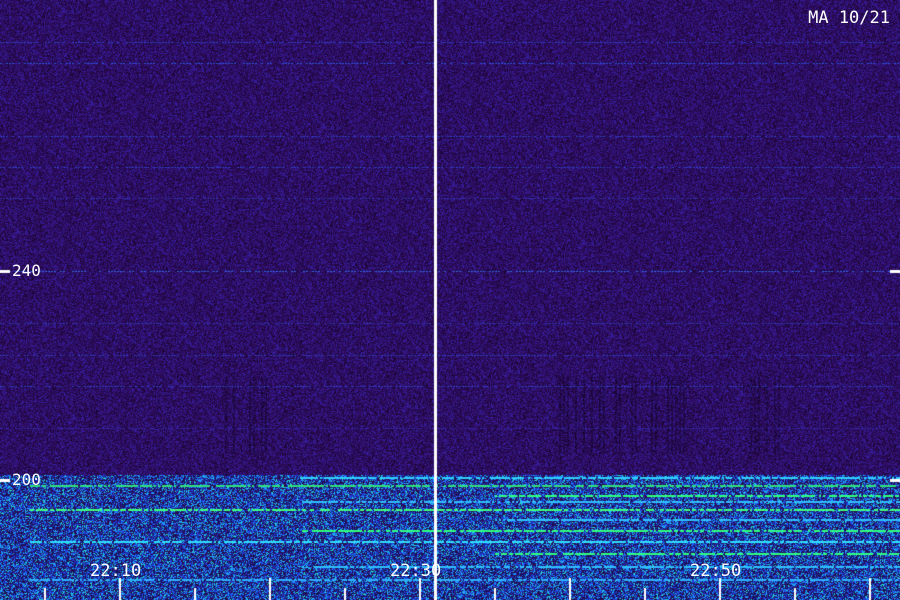 This screenshot has height=600, width=900. I want to click on chart-title: MA 10/21, so click(849, 18).